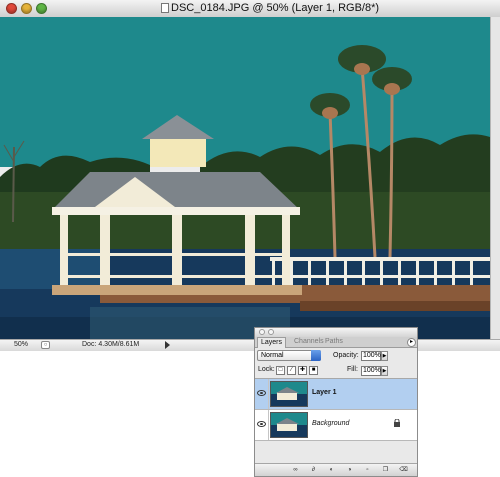 The image size is (500, 477). Describe the element at coordinates (384, 356) in the screenshot. I see `opacity-slider-arrow-icon: ▶` at that location.